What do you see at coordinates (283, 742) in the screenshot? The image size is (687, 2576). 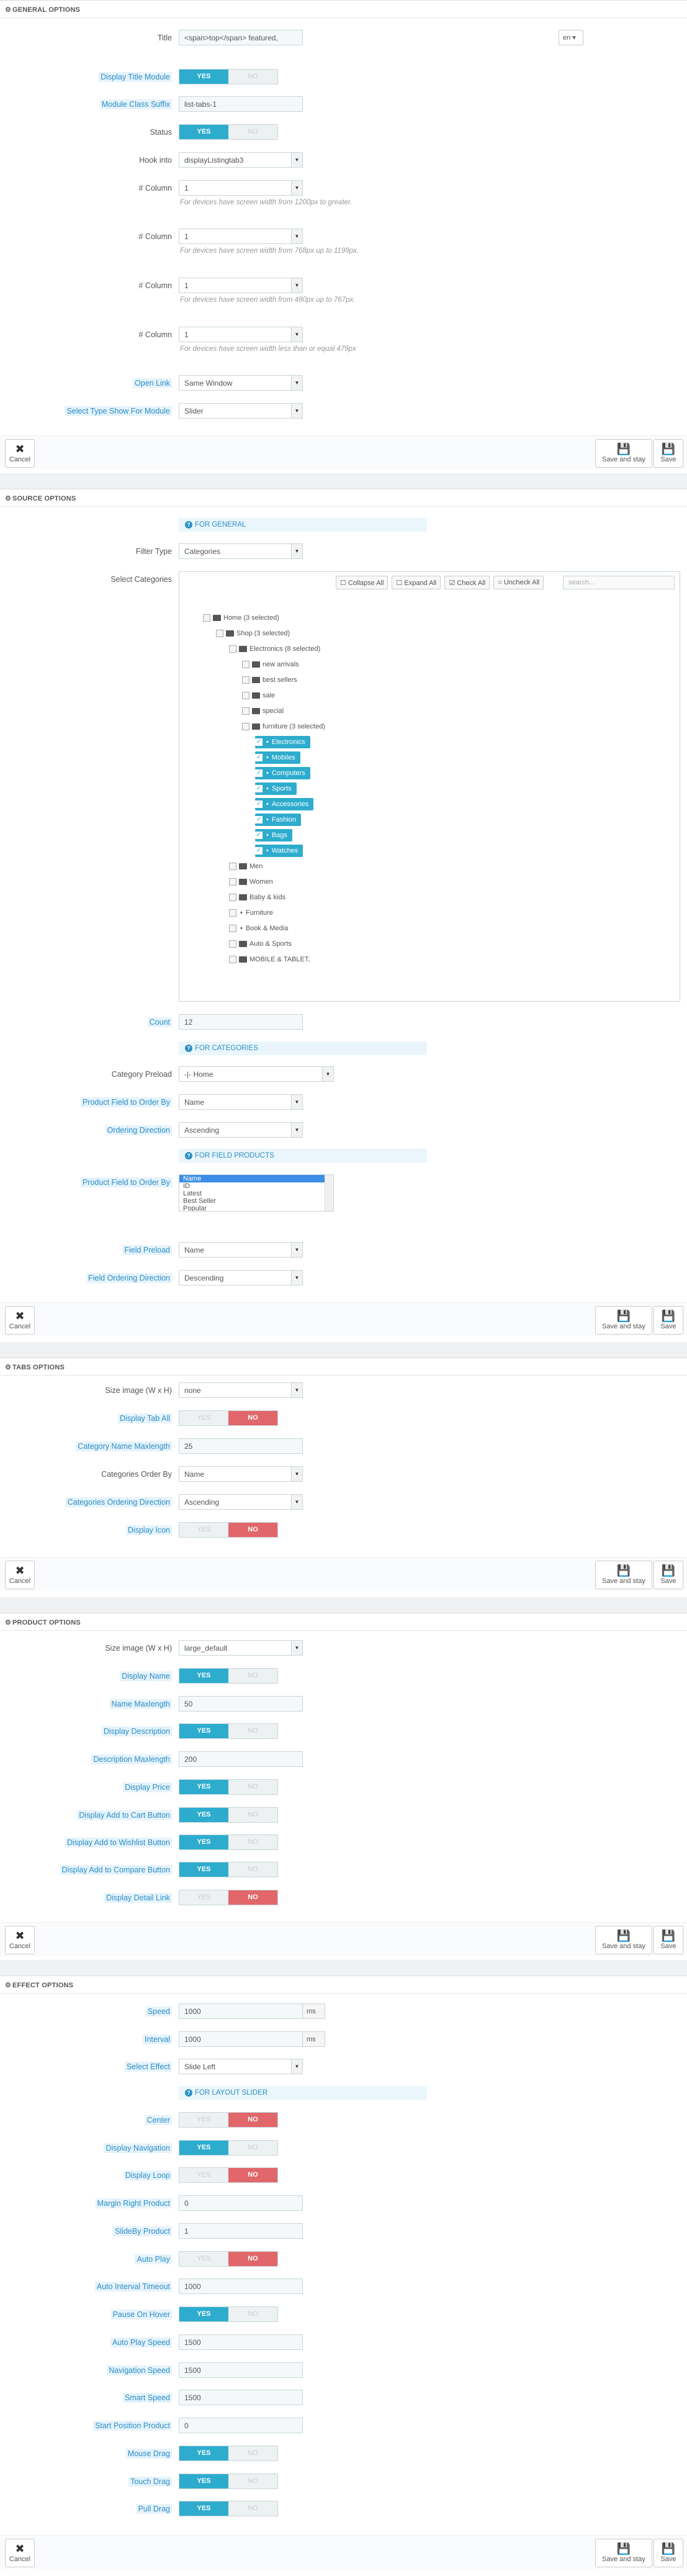 I see `tree-node: ✓ • Electronics` at bounding box center [283, 742].